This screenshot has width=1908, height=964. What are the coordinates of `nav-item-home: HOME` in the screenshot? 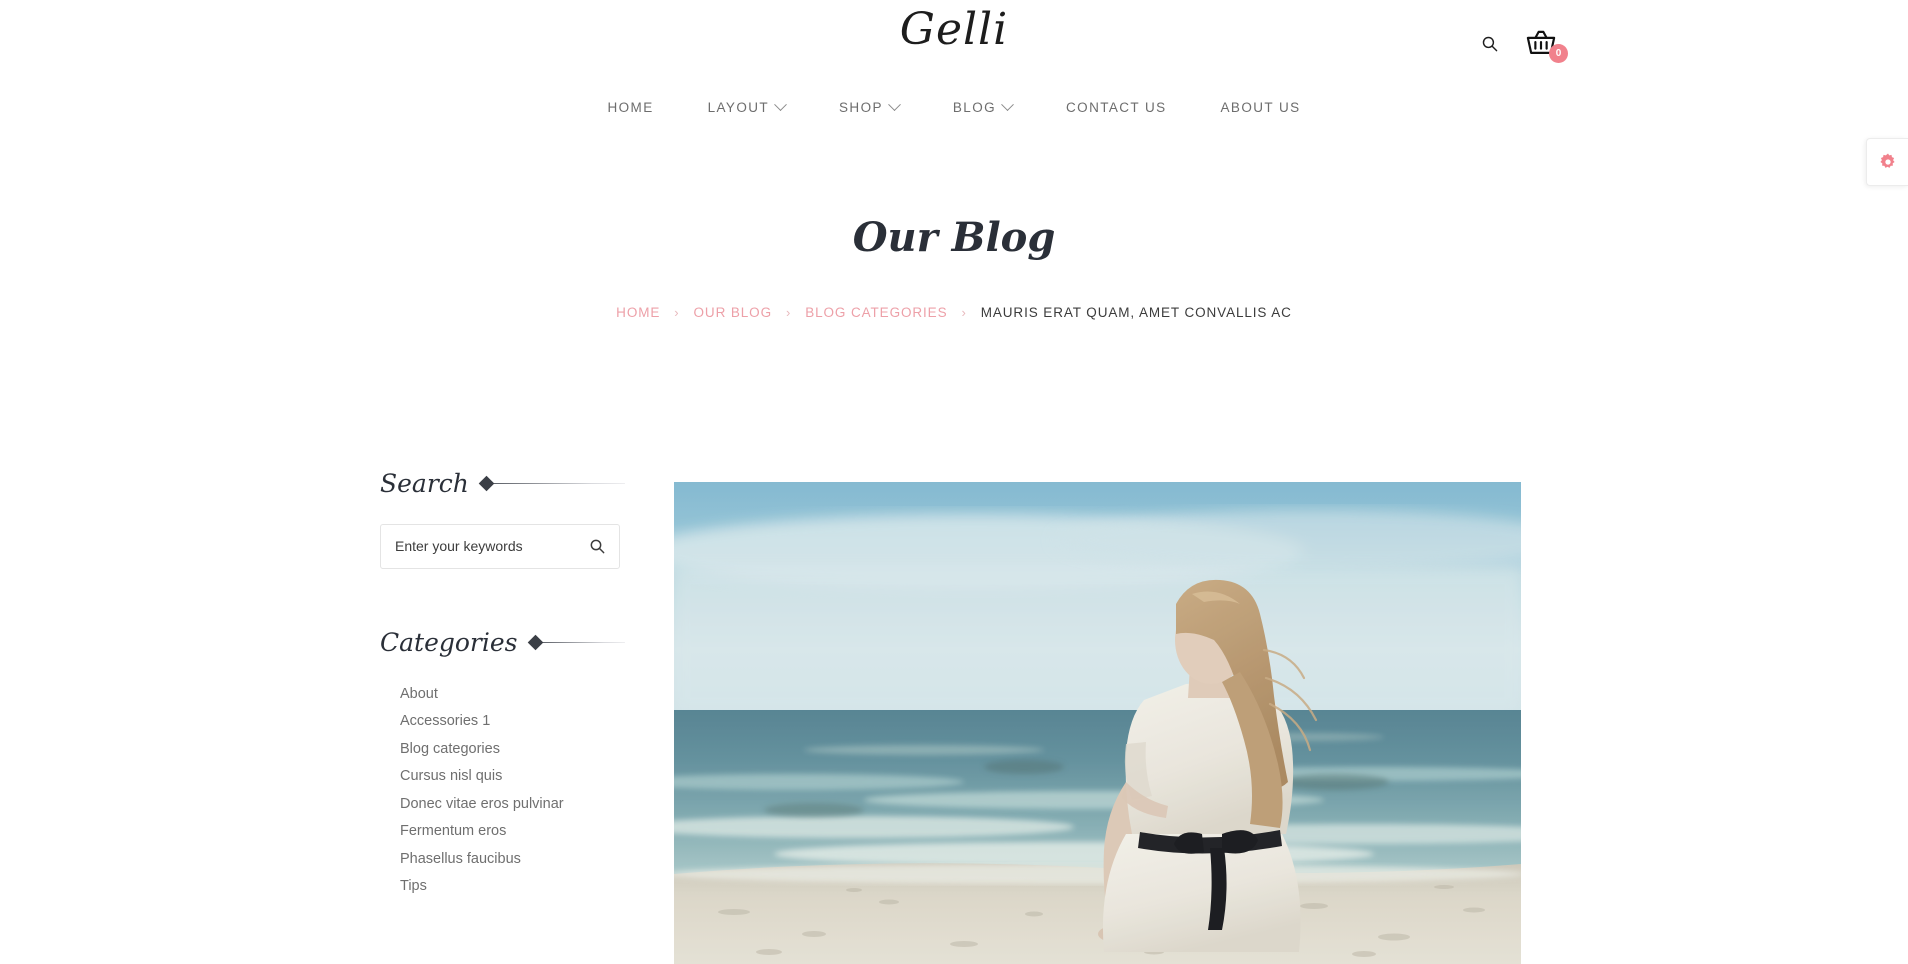 It's located at (631, 107).